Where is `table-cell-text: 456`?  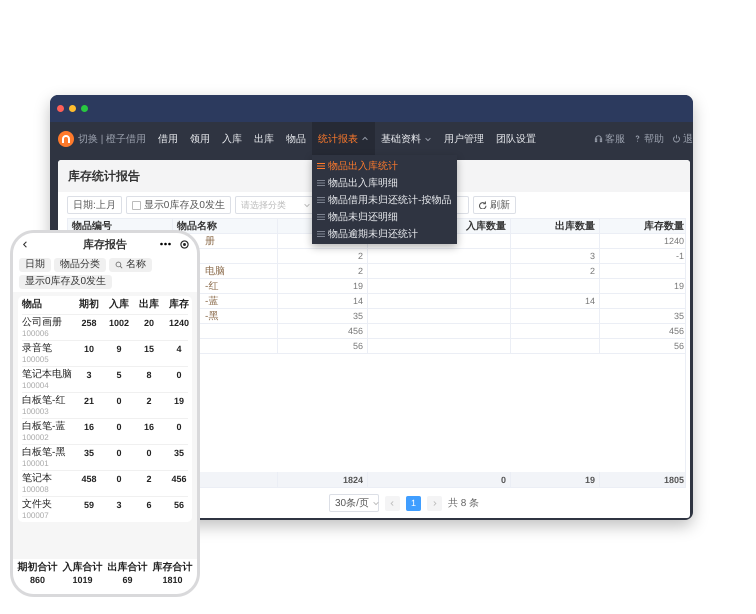
table-cell-text: 456 is located at coordinates (179, 479).